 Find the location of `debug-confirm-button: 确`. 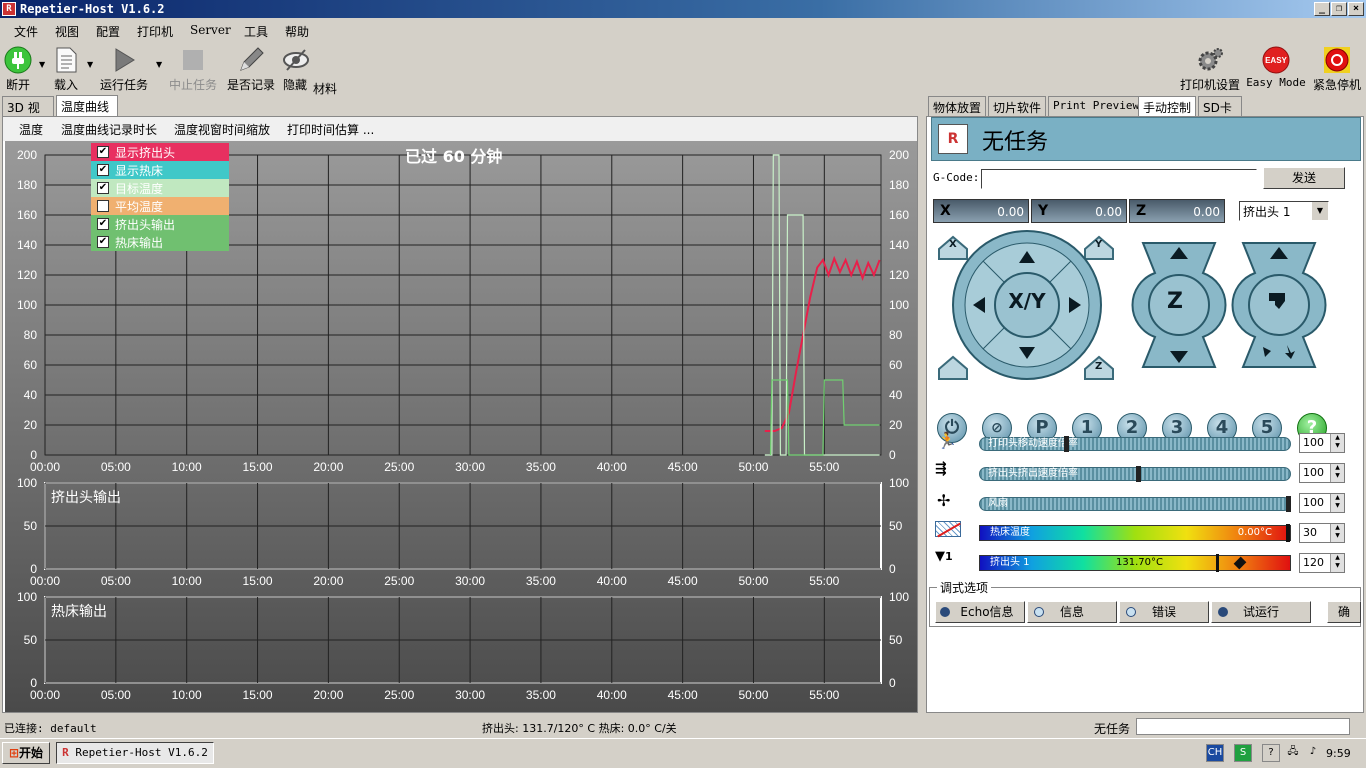

debug-confirm-button: 确 is located at coordinates (1344, 612).